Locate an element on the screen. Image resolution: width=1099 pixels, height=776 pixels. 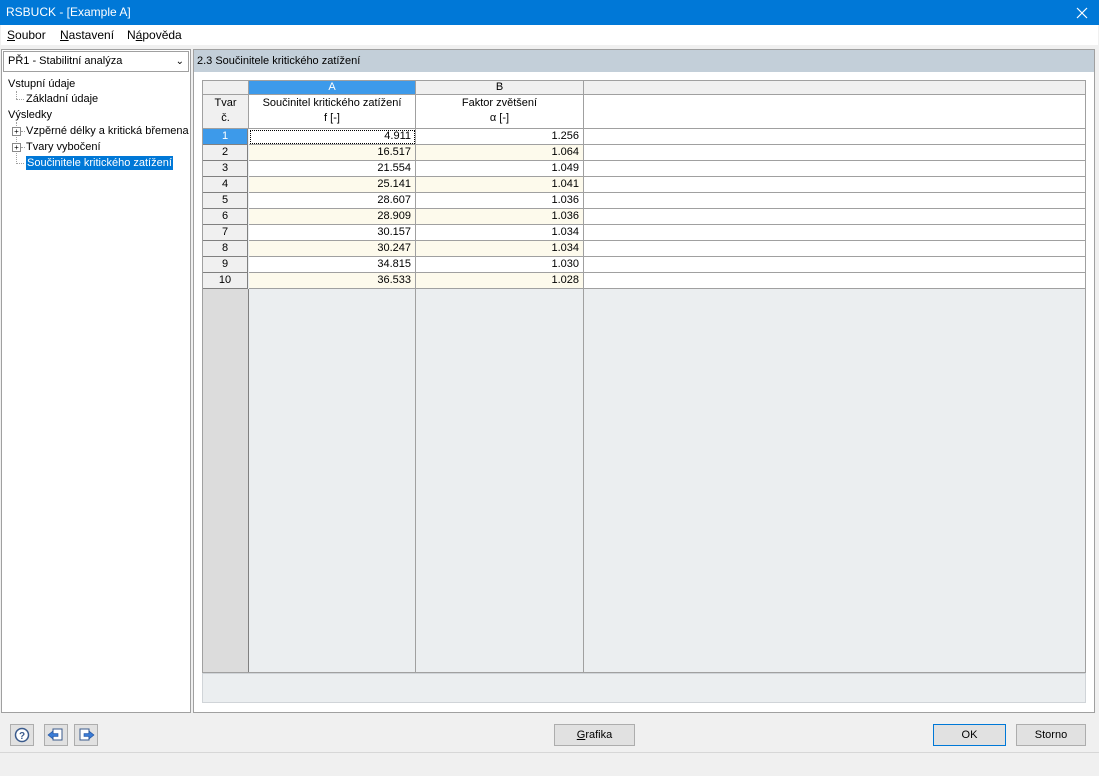
case-selector: PŘ1 - Stabilitní analýza ⌄ is located at coordinates (96, 61).